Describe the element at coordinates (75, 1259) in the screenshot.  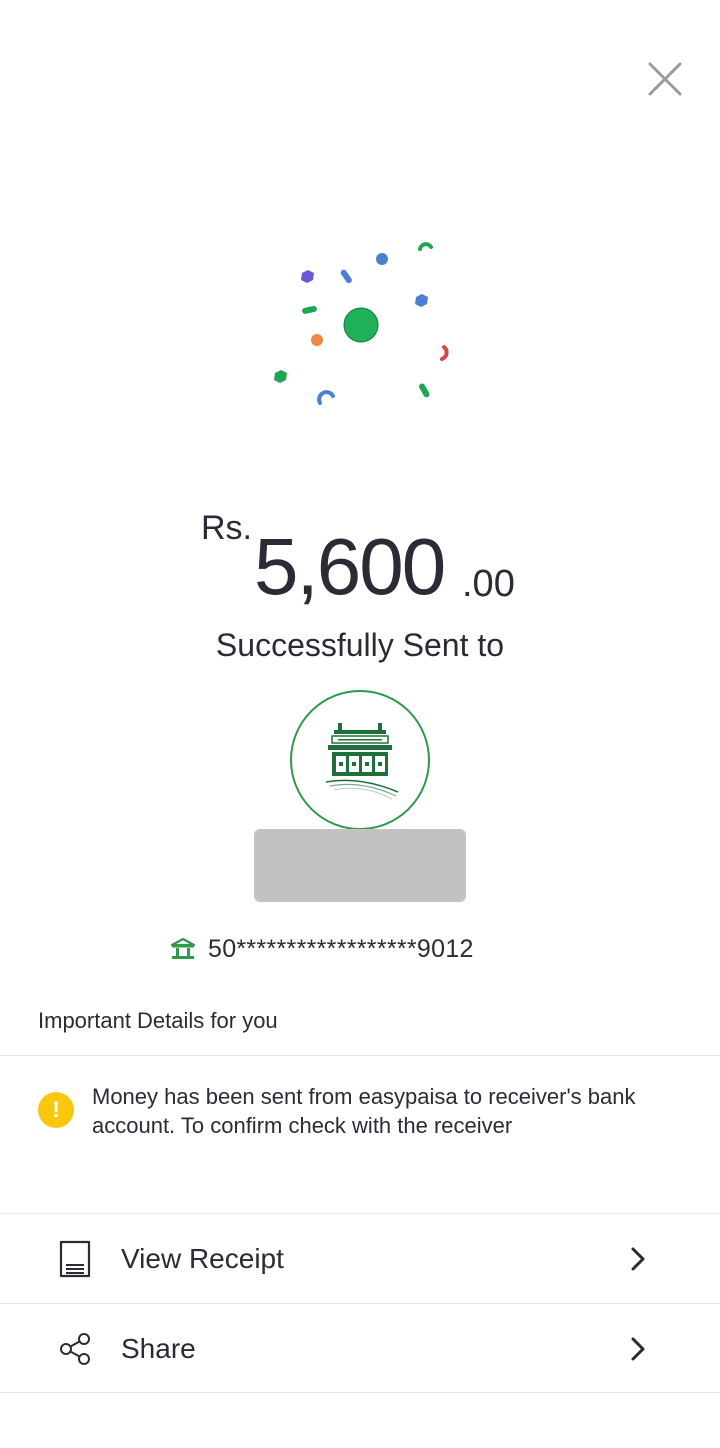
I see `receipt-icon` at that location.